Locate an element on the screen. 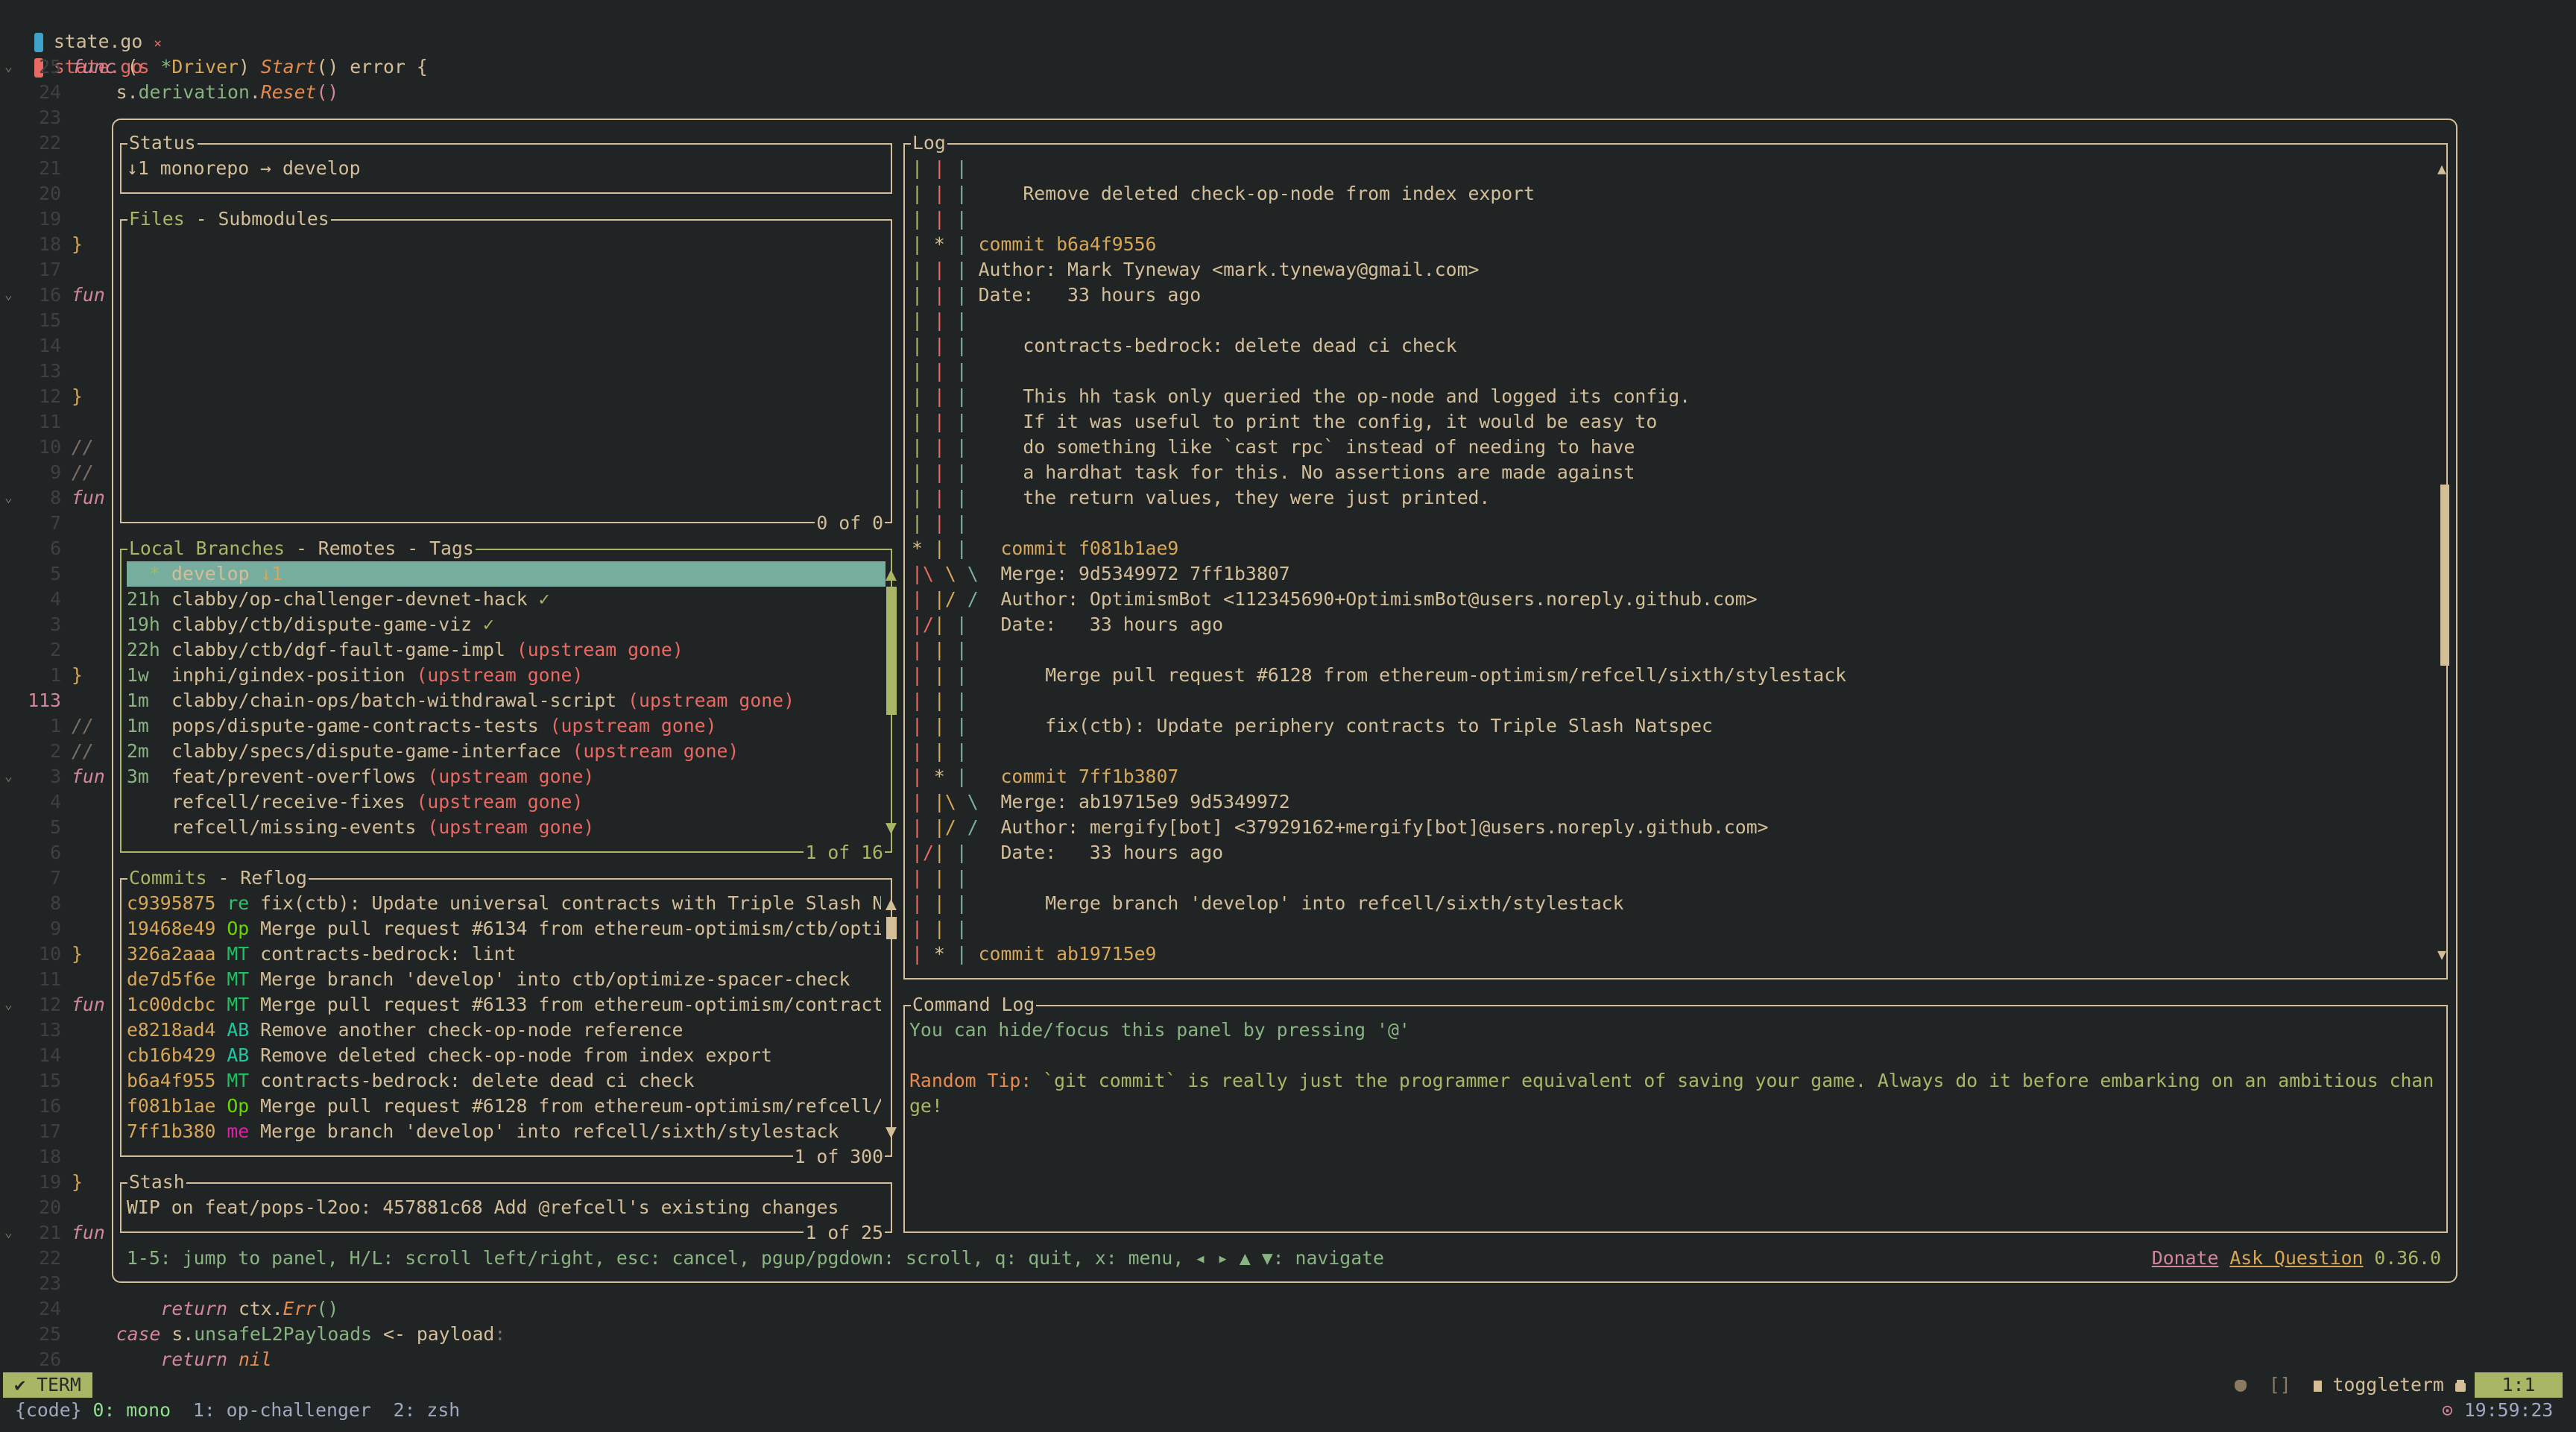 The height and width of the screenshot is (1432, 2576). tab-submodules: - Submodules is located at coordinates (257, 219).